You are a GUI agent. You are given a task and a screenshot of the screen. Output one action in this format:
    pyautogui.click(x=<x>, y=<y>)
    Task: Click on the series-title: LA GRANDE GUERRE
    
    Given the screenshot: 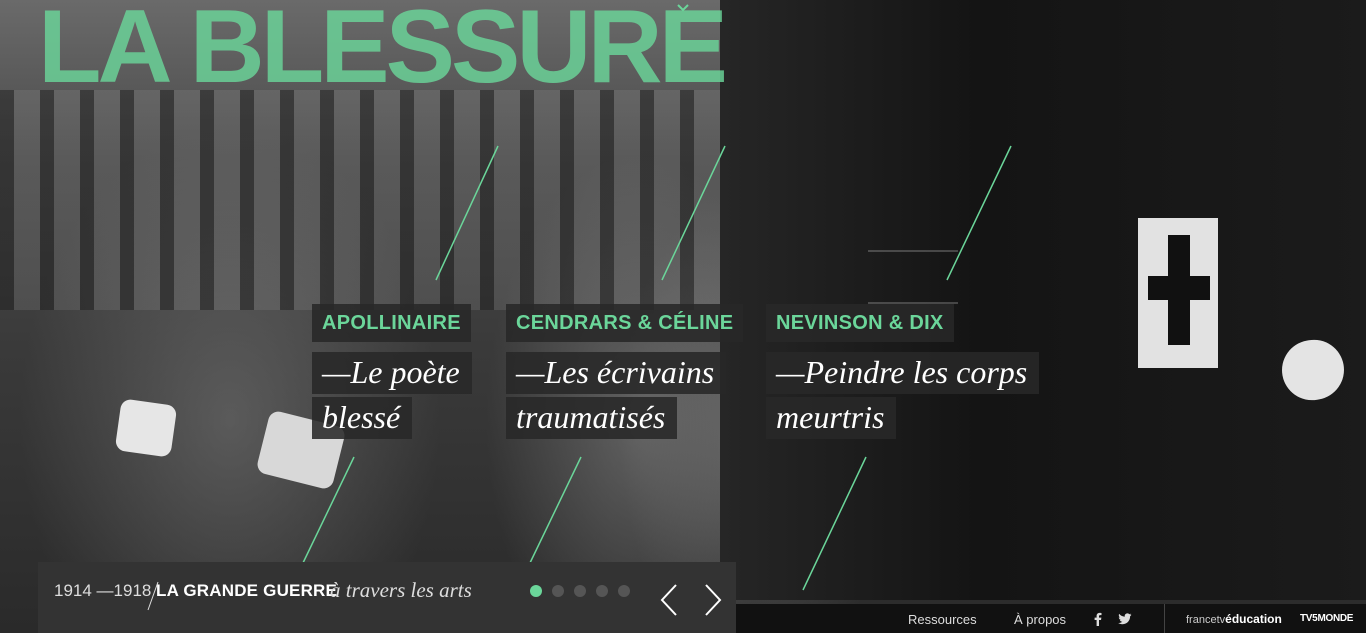 What is the action you would take?
    pyautogui.click(x=246, y=591)
    